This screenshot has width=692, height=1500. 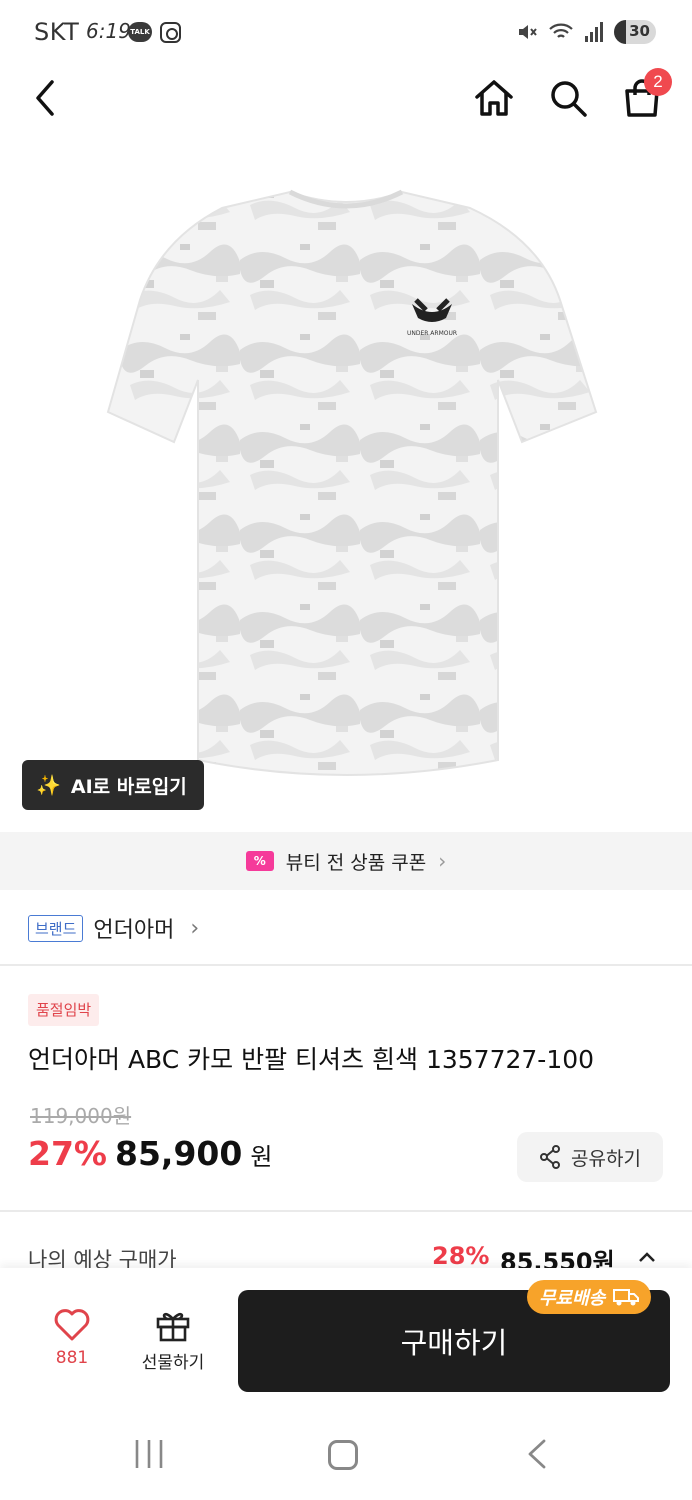 What do you see at coordinates (572, 1298) in the screenshot?
I see `free-shipping-label: 무료배송` at bounding box center [572, 1298].